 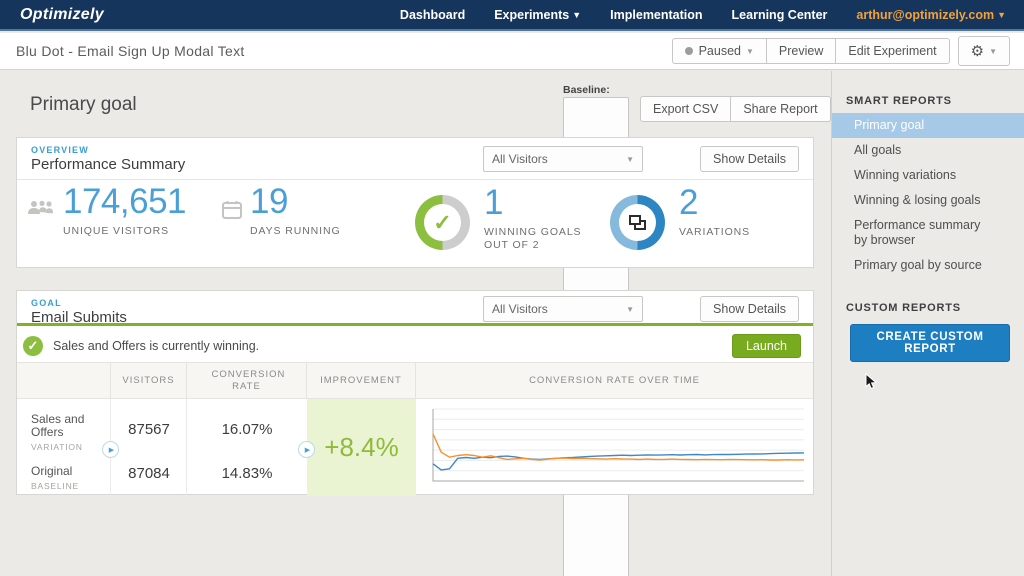 What do you see at coordinates (57, 447) in the screenshot?
I see `variation-tag: VARIATION` at bounding box center [57, 447].